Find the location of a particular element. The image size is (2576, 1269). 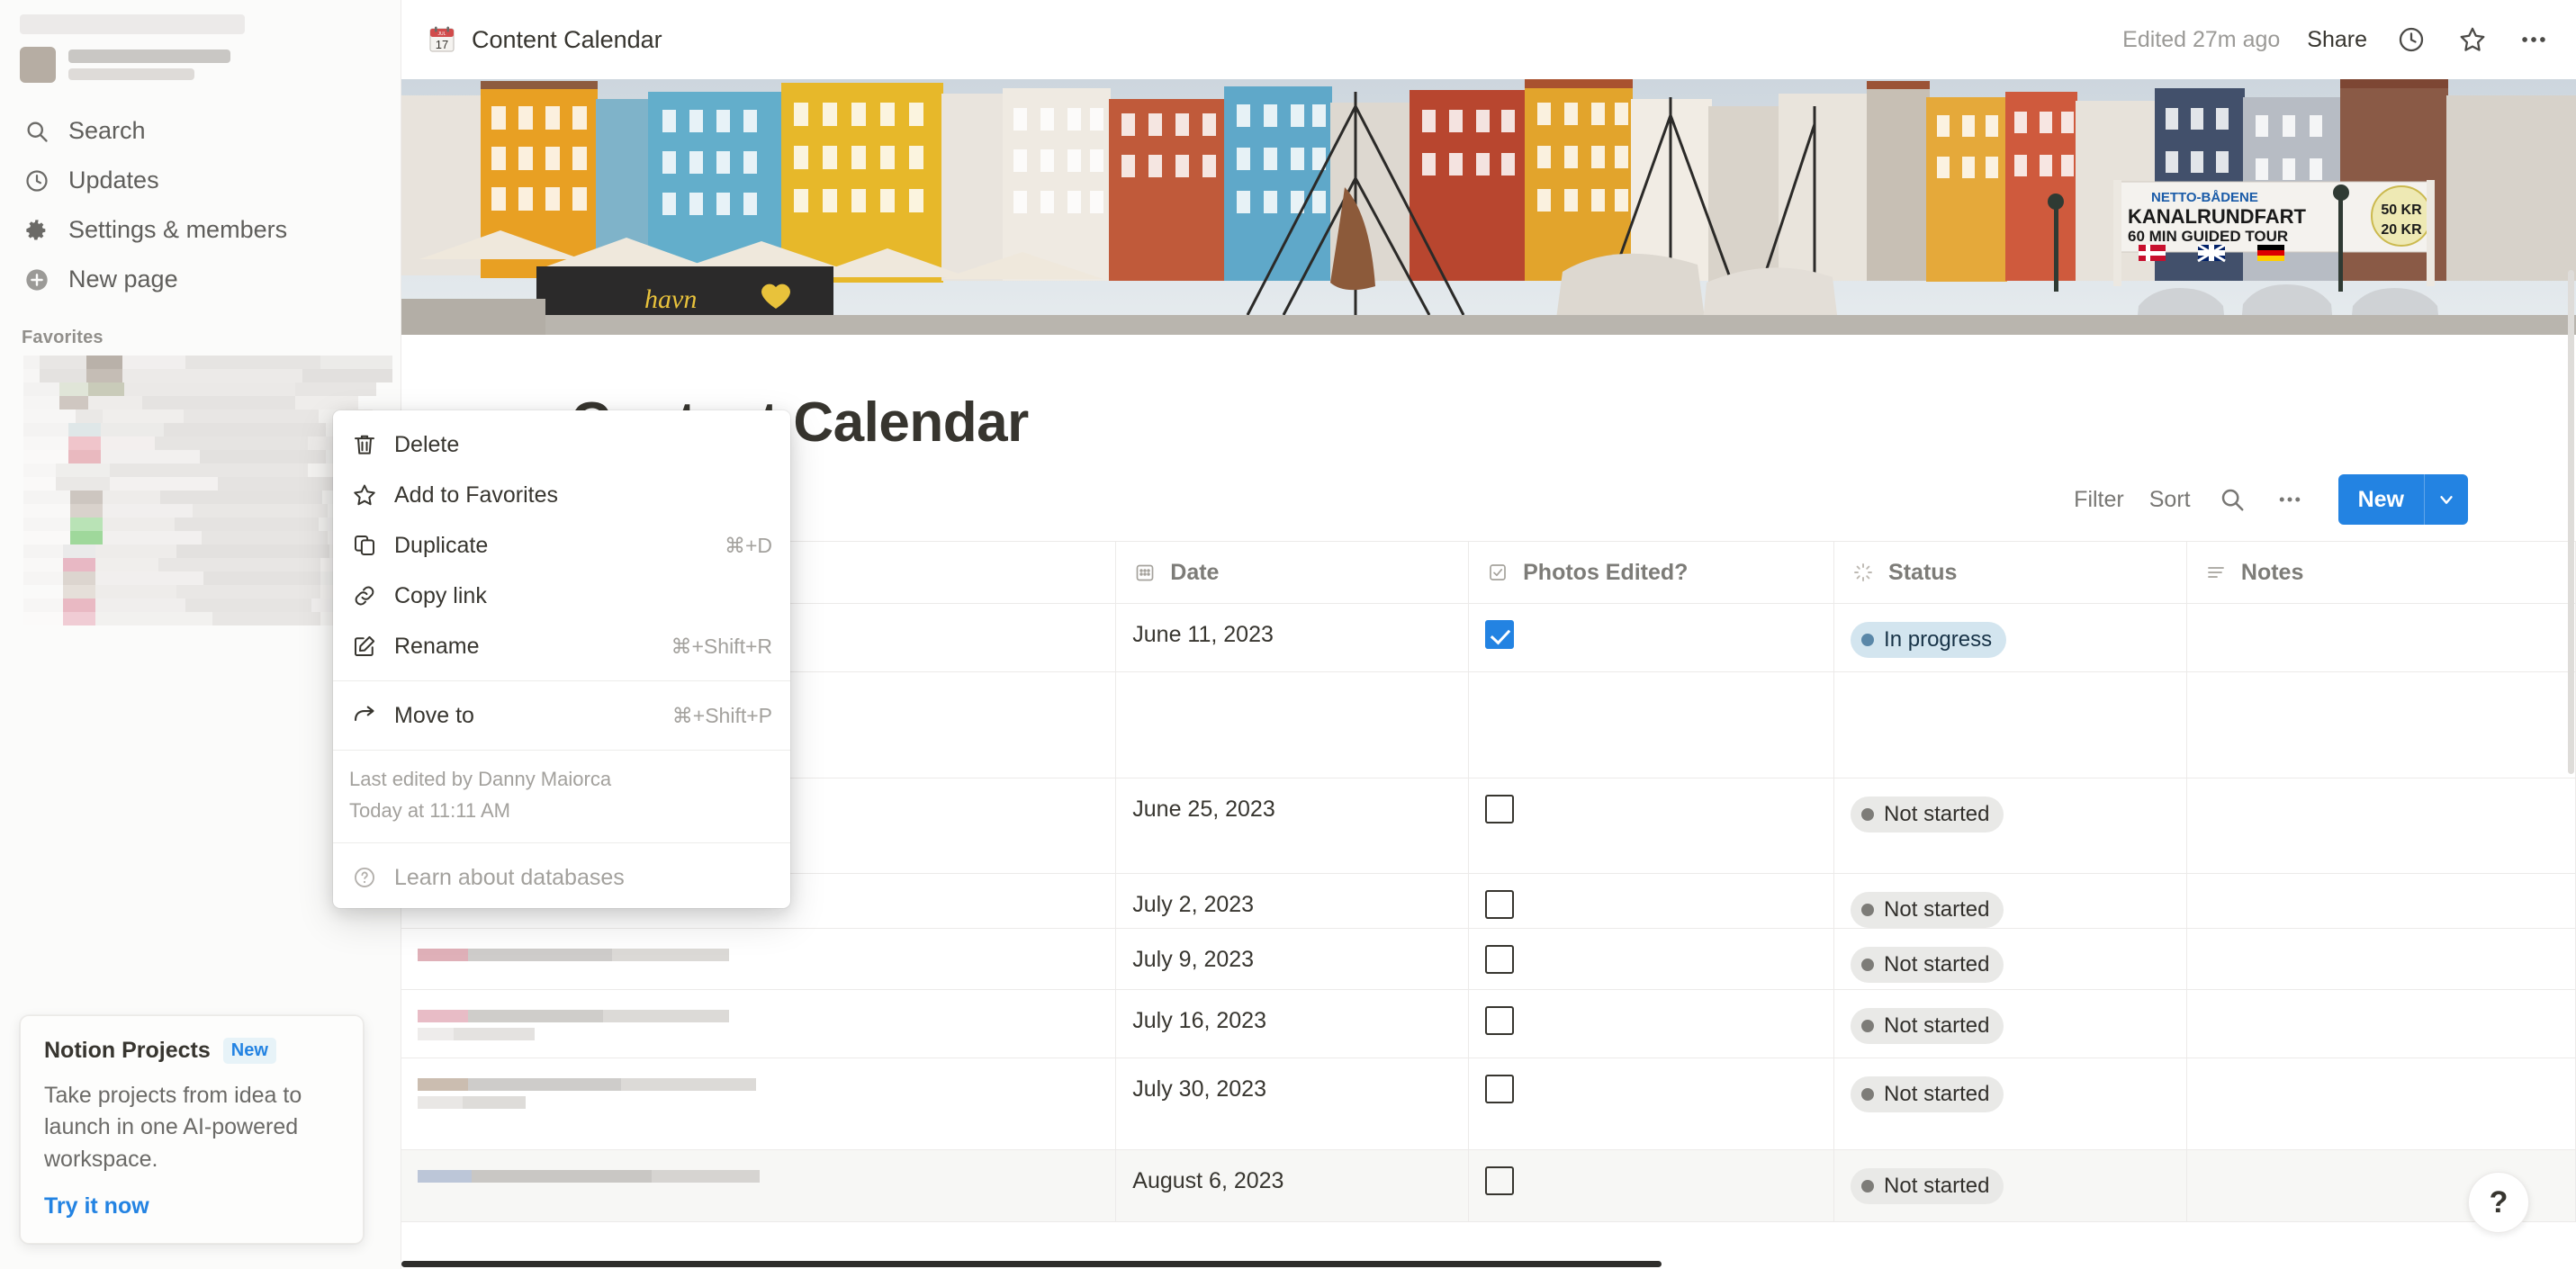

svg-text: 20 KR is located at coordinates (2401, 230).